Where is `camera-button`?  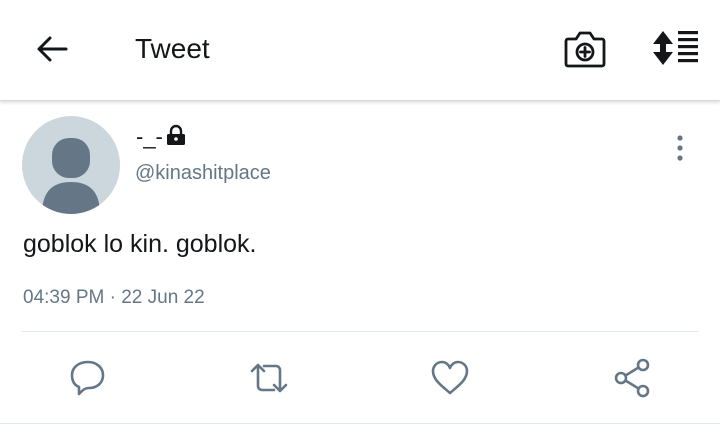
camera-button is located at coordinates (585, 48).